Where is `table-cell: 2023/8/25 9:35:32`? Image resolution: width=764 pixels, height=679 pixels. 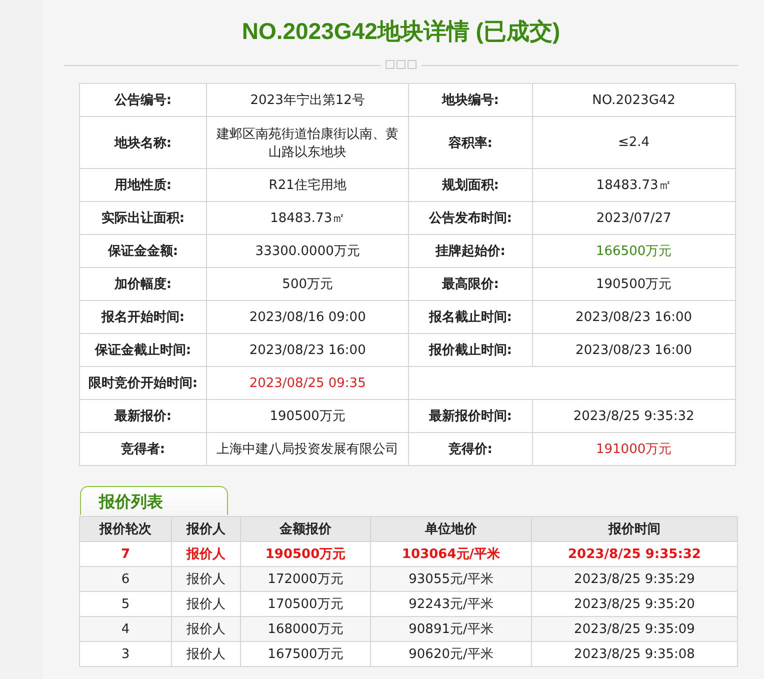
table-cell: 2023/8/25 9:35:32 is located at coordinates (635, 554).